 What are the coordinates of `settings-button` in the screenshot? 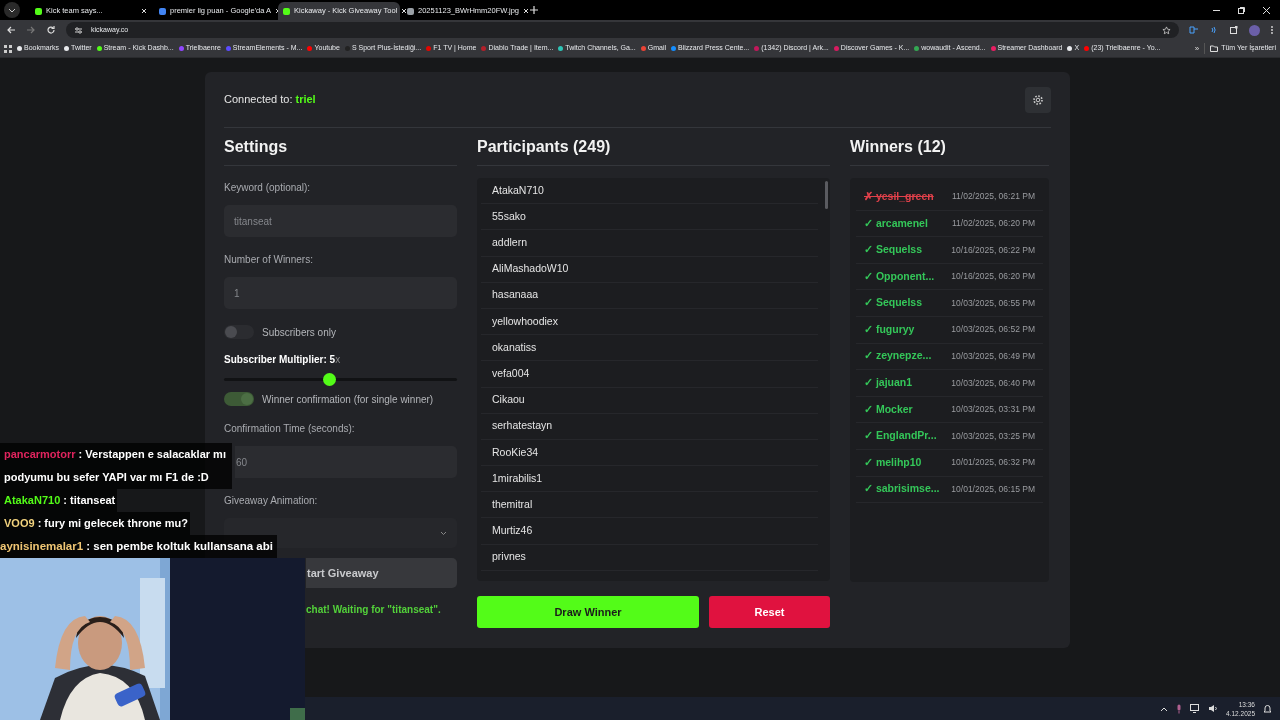 It's located at (1038, 99).